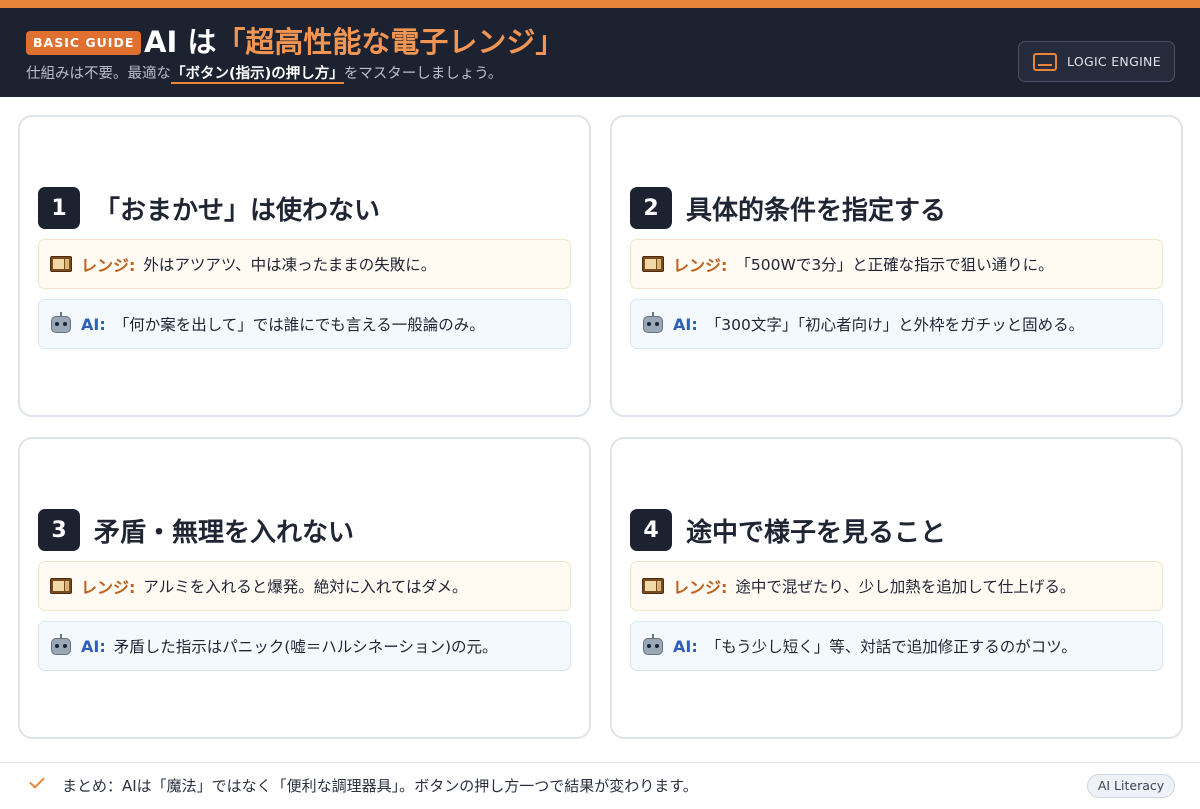 This screenshot has width=1200, height=809. I want to click on guide-badge: BASIC GUIDE, so click(84, 43).